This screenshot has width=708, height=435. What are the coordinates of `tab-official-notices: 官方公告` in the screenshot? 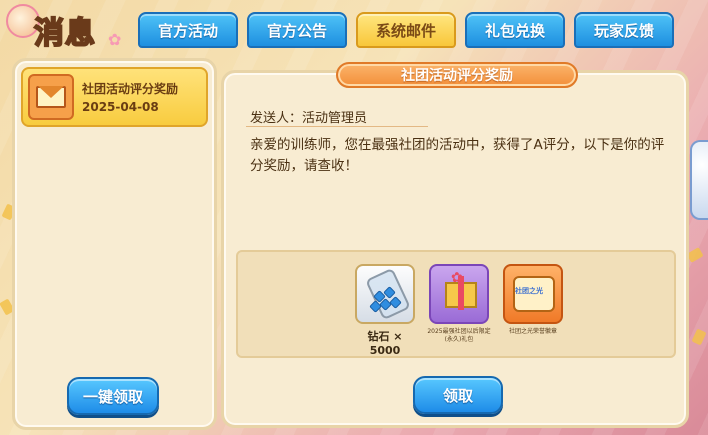 It's located at (297, 30).